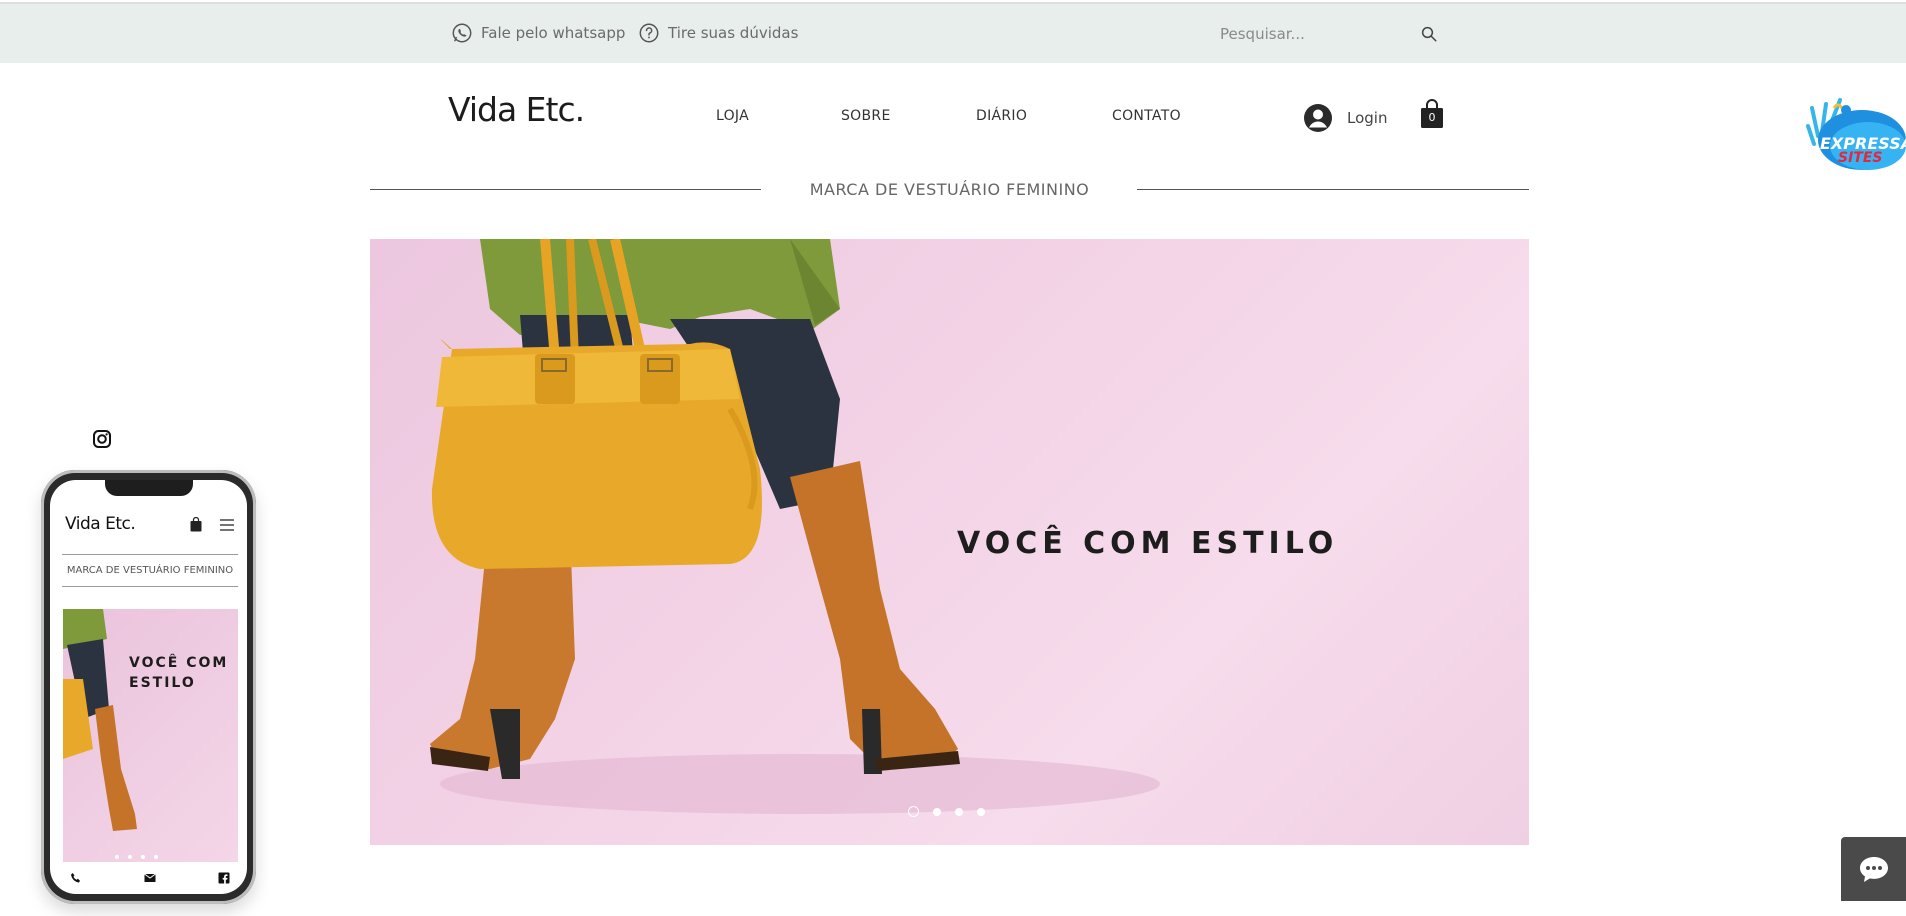  I want to click on mobile-logo: Vida Etc., so click(100, 524).